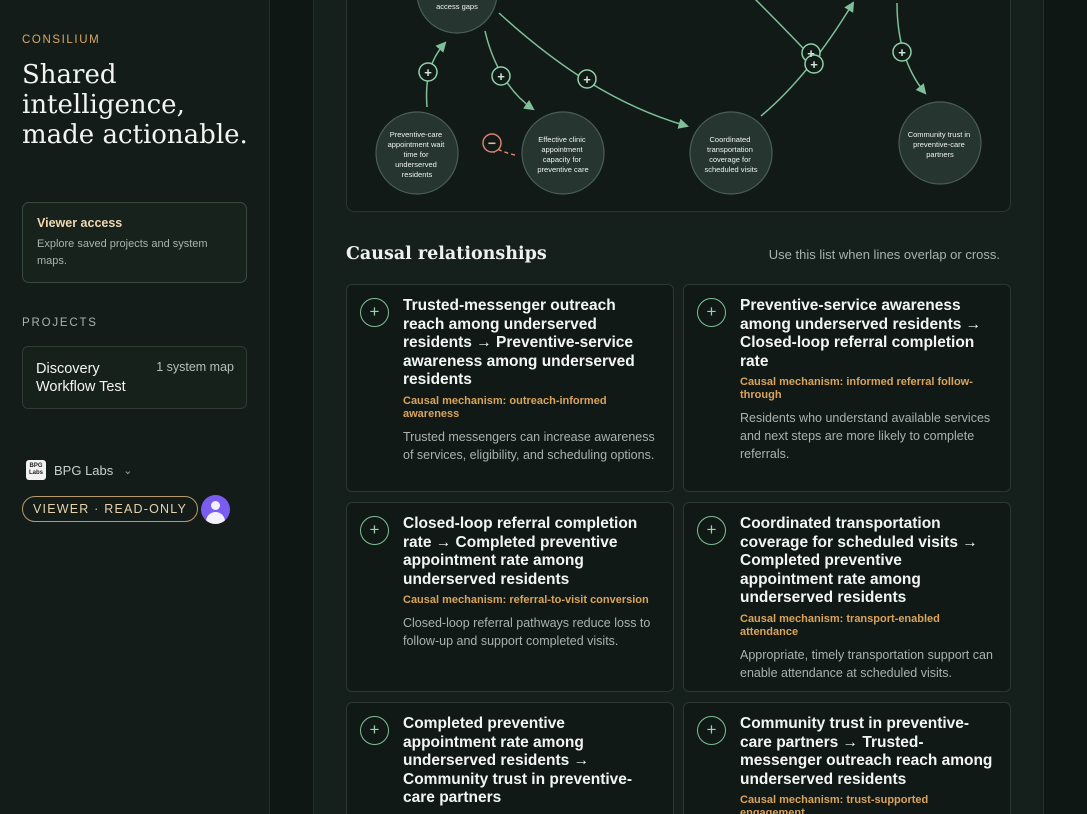 This screenshot has width=1087, height=814. What do you see at coordinates (215, 518) in the screenshot?
I see `user-body-shape` at bounding box center [215, 518].